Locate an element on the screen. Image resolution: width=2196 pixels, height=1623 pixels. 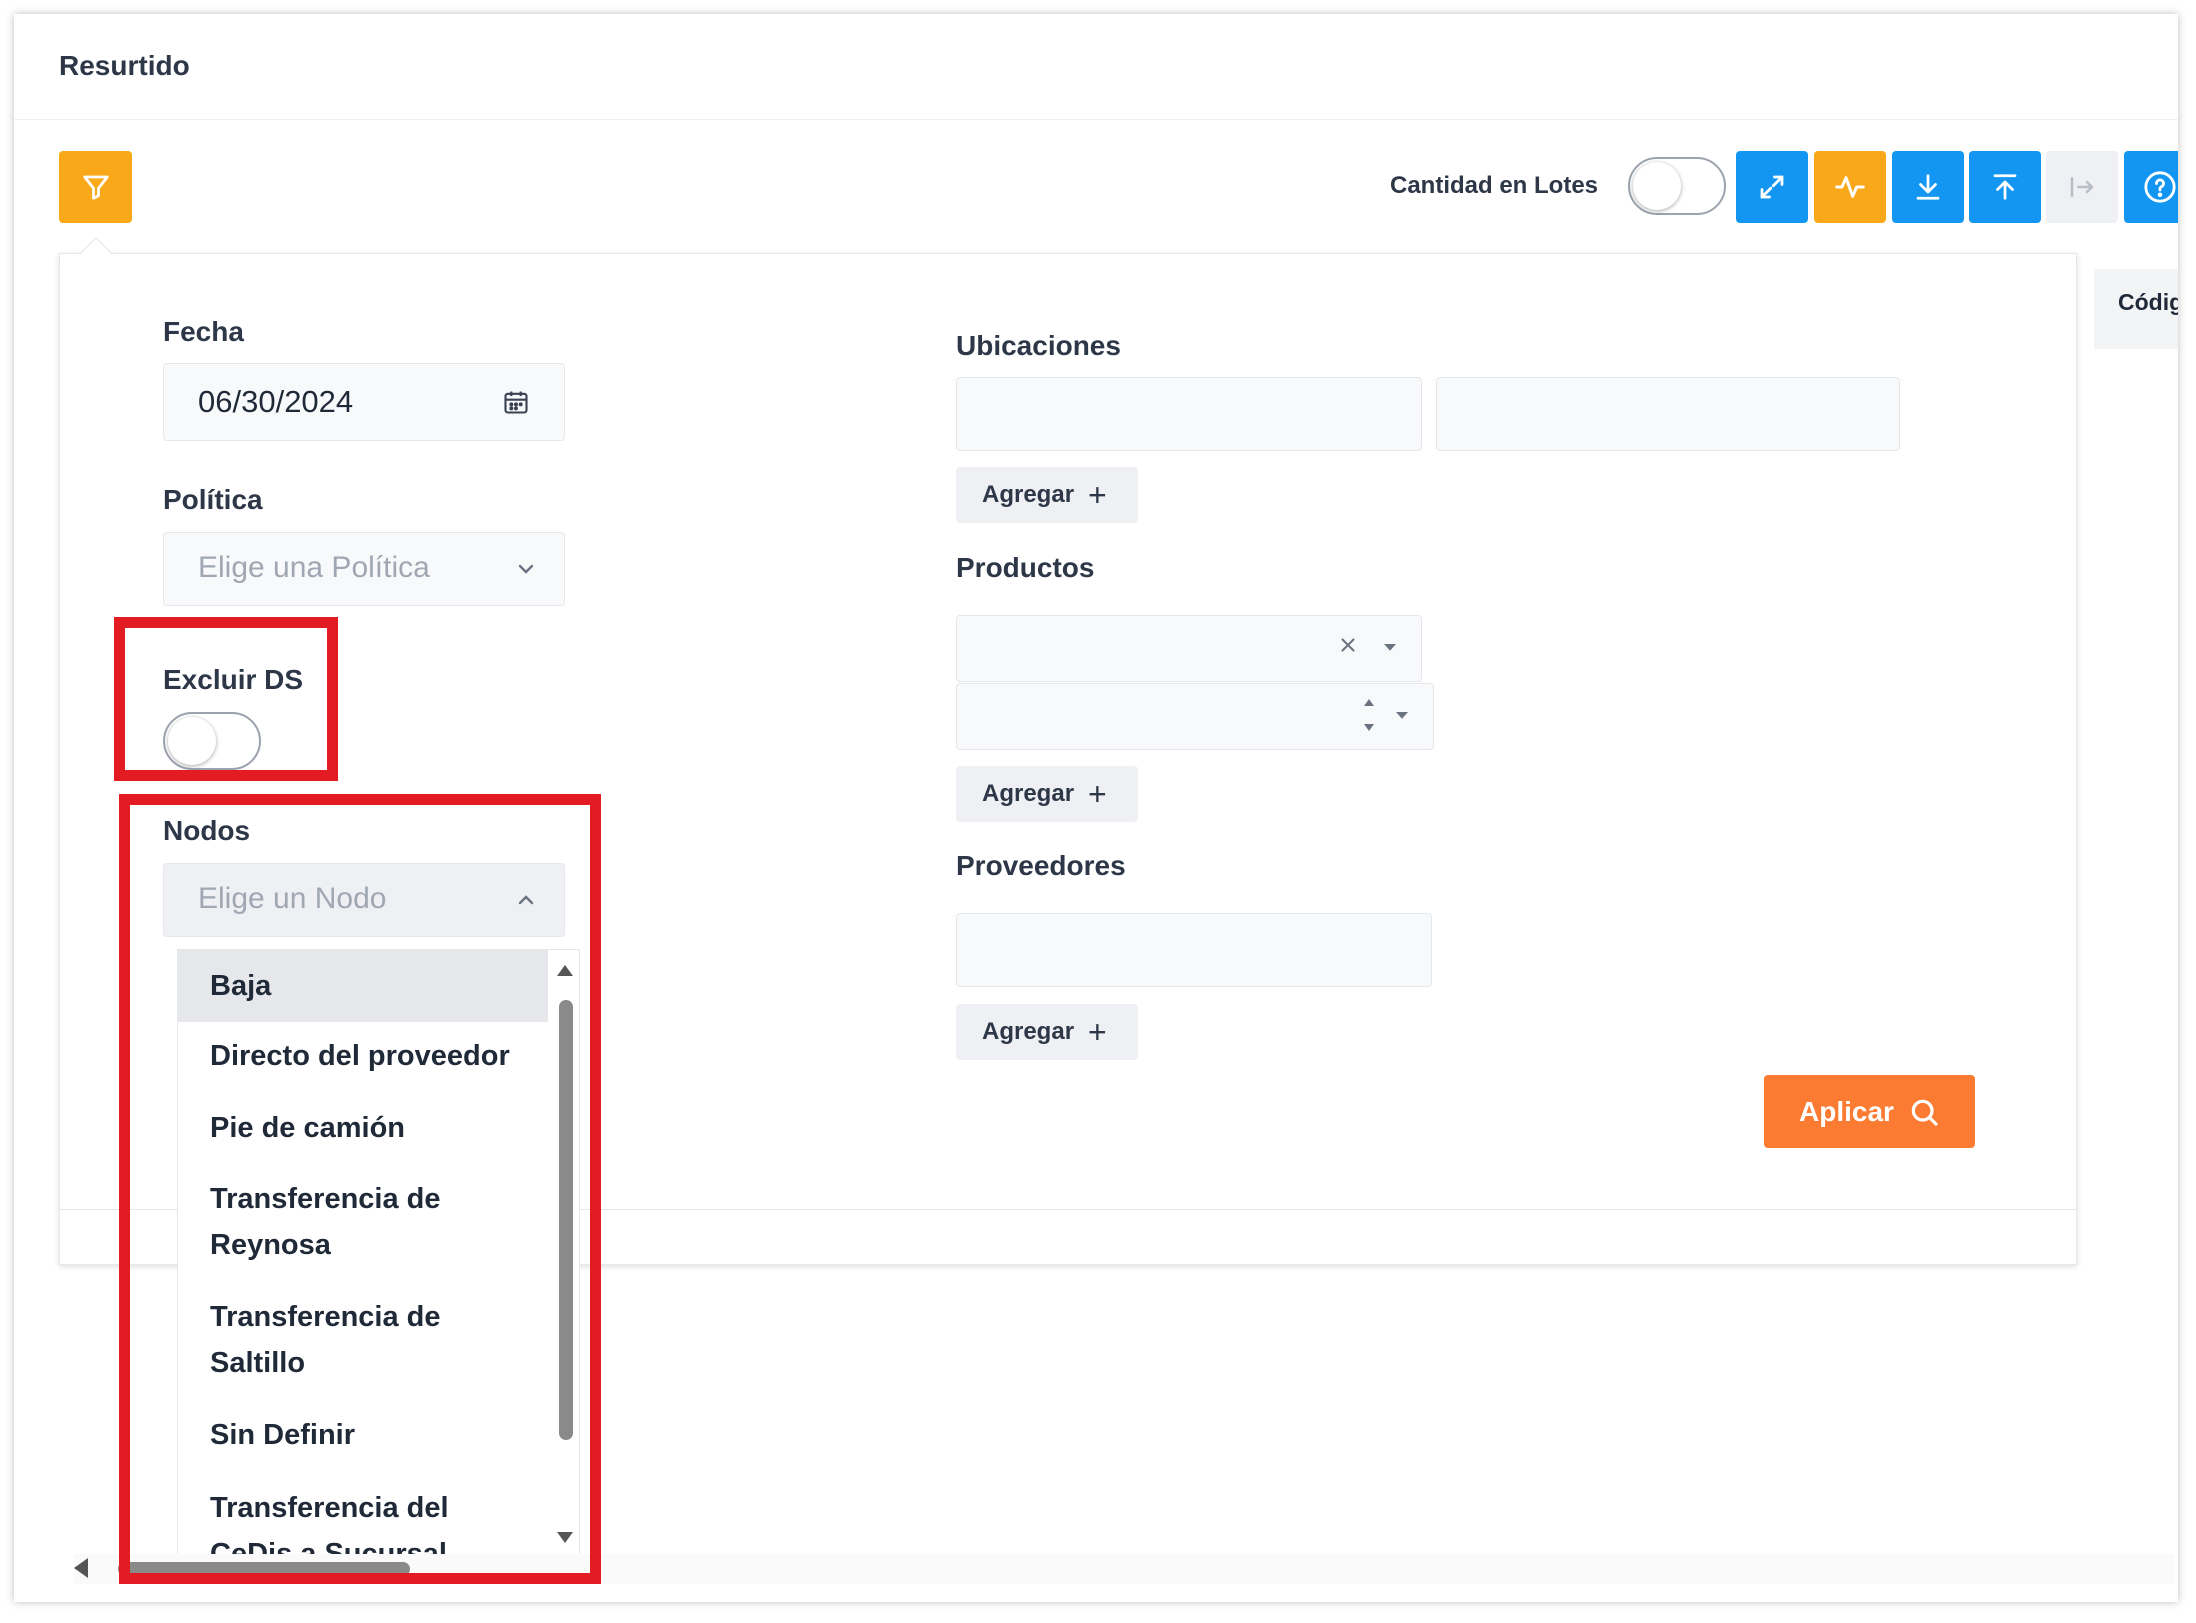
stepper-icon is located at coordinates (1369, 715).